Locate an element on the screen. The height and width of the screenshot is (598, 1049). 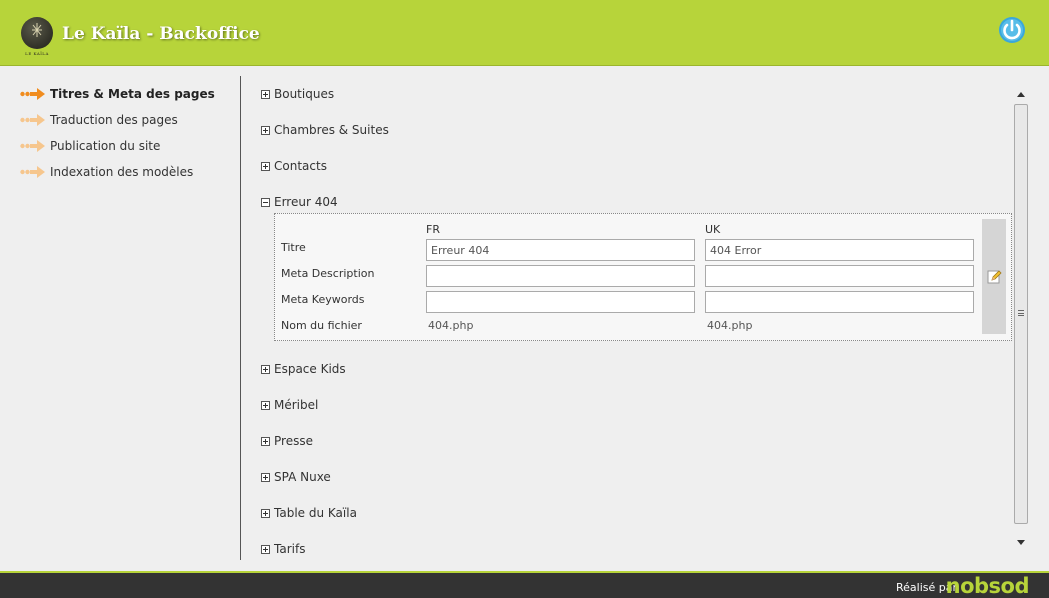
meta-description-uk-input is located at coordinates (839, 276).